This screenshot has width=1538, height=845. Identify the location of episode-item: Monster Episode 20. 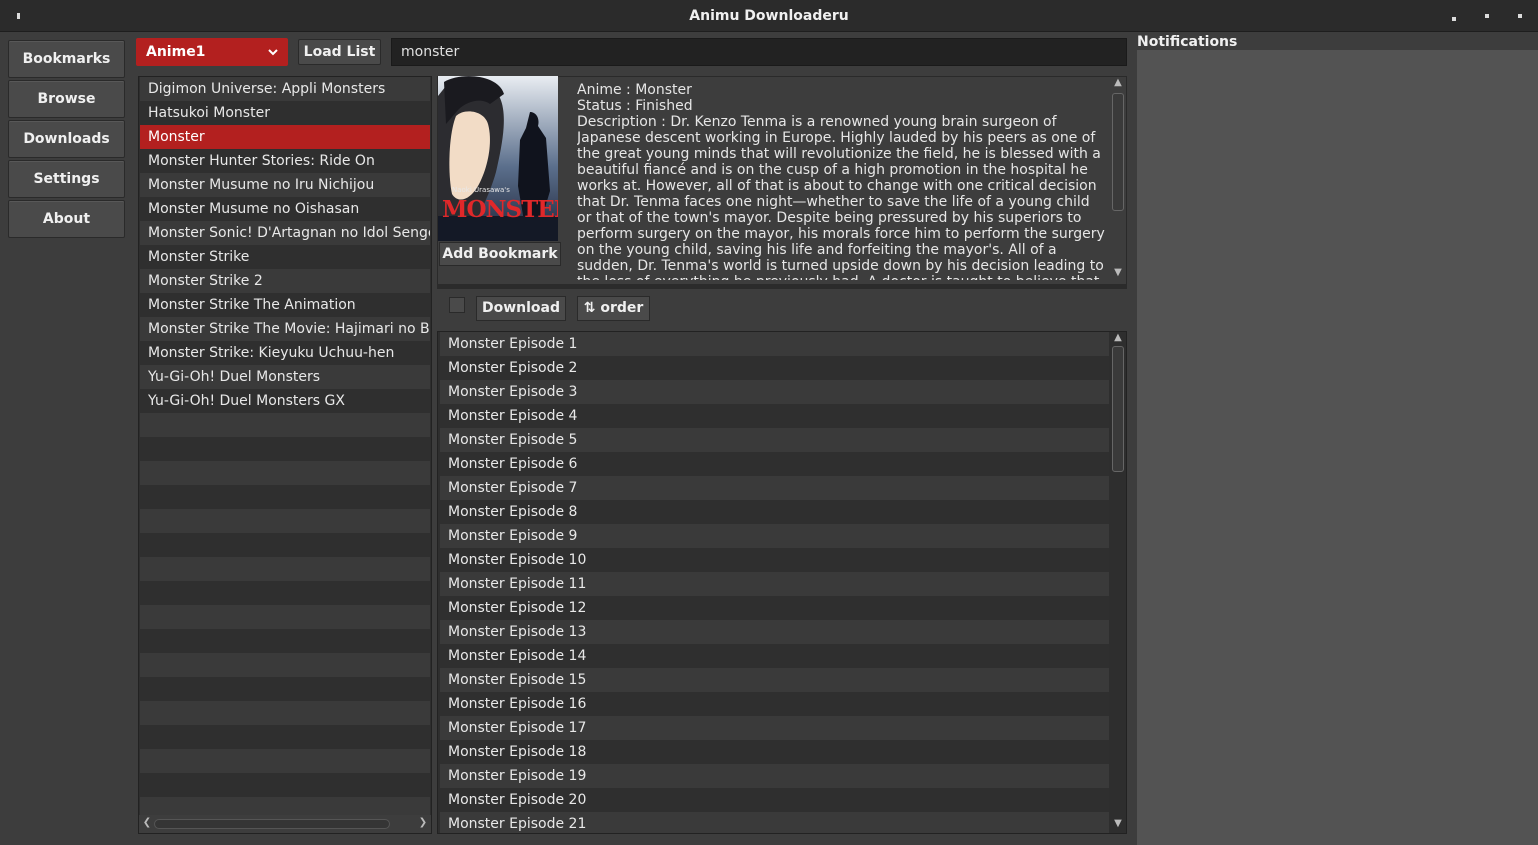
(774, 800).